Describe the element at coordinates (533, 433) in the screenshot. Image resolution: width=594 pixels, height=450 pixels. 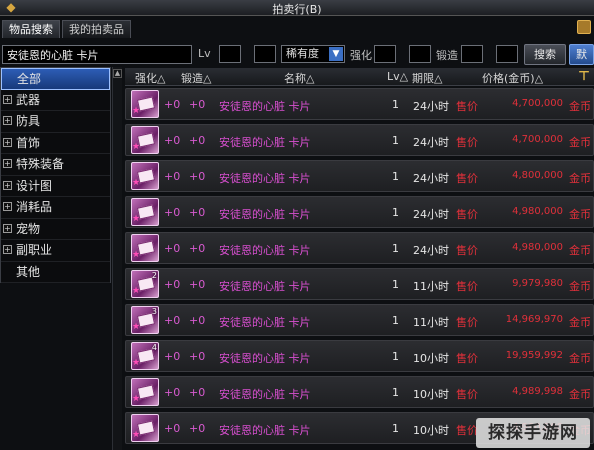
I see `watermark: 探探手游网` at that location.